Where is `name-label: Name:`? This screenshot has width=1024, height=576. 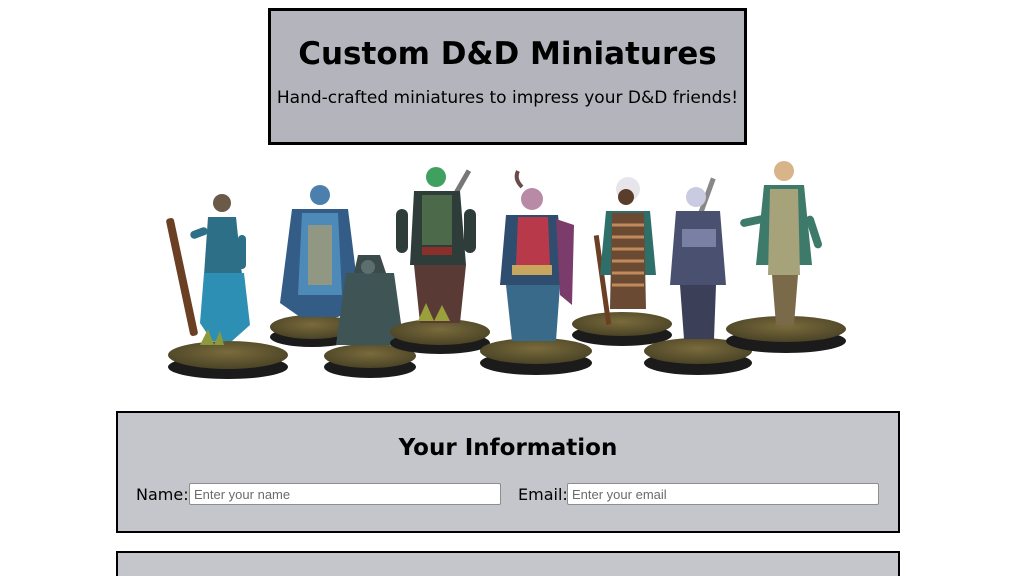
name-label: Name: is located at coordinates (162, 494).